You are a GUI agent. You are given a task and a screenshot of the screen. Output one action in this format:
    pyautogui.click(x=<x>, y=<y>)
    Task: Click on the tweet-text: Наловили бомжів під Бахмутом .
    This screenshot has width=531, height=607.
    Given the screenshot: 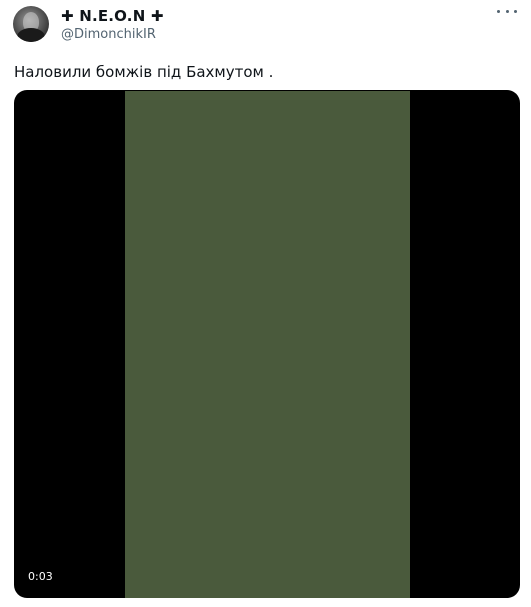 What is the action you would take?
    pyautogui.click(x=144, y=72)
    